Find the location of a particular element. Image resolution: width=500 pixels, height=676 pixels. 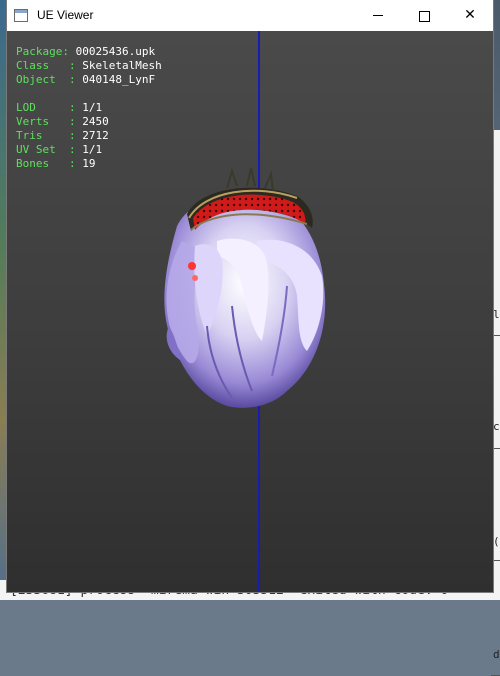

window-title: UE Viewer is located at coordinates (65, 15).